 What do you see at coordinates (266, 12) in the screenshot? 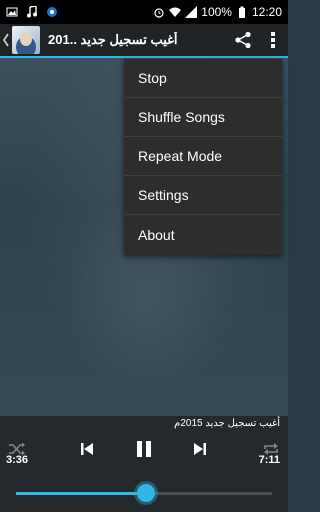
I see `clock: 12:20` at bounding box center [266, 12].